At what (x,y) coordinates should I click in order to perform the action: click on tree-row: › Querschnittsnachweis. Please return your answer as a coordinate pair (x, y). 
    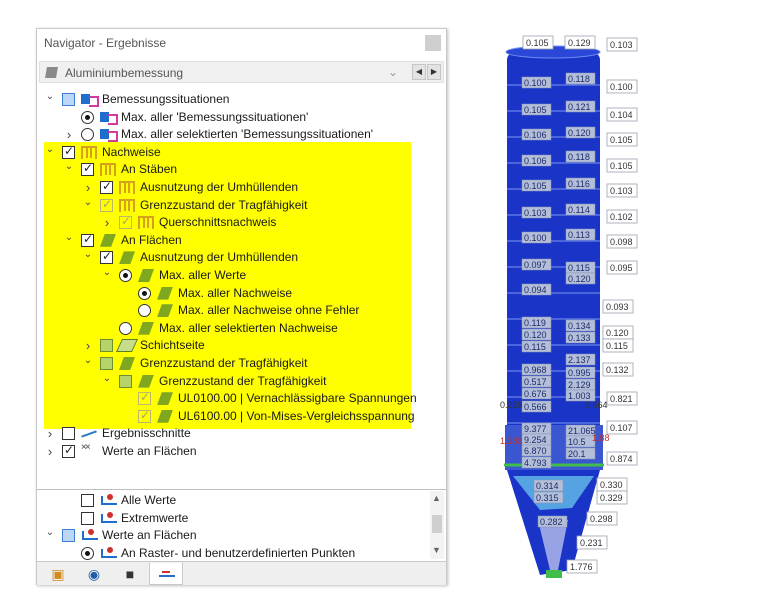
    Looking at the image, I should click on (281, 222).